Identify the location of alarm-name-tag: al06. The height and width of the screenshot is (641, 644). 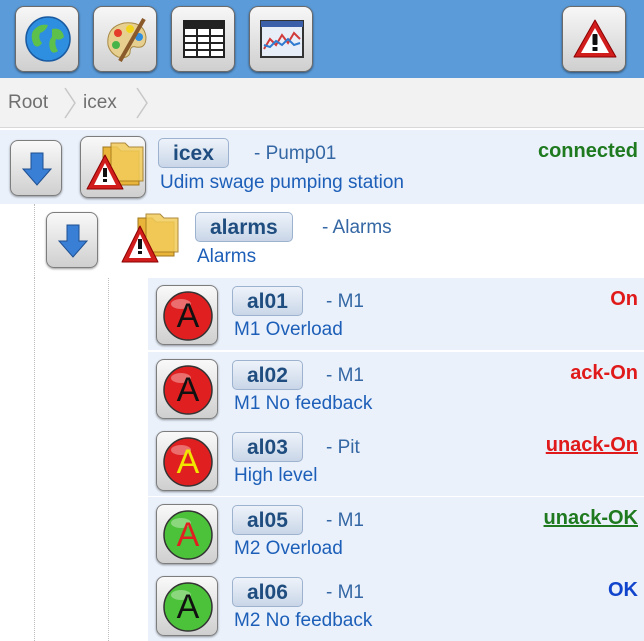
(267, 592).